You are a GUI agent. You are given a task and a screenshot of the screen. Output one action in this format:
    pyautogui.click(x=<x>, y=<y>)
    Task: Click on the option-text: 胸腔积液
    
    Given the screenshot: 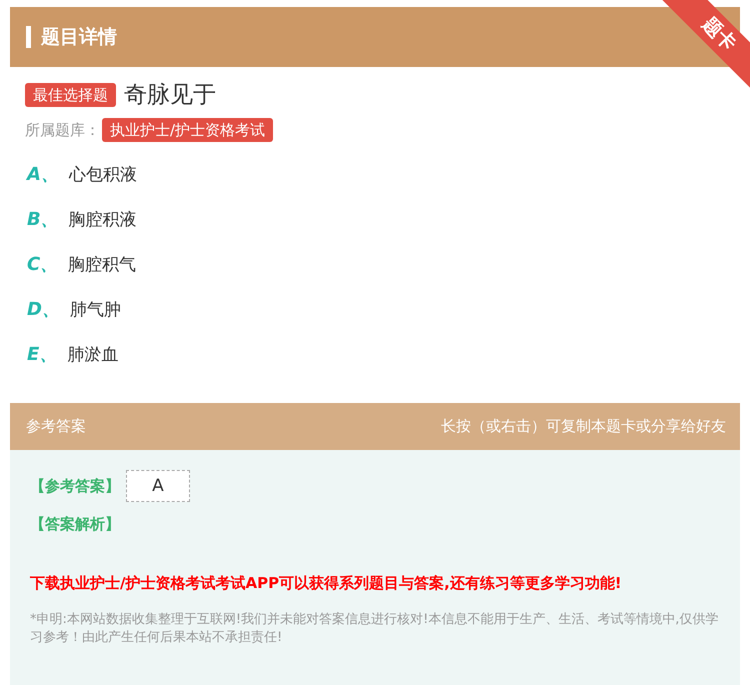 What is the action you would take?
    pyautogui.click(x=102, y=219)
    